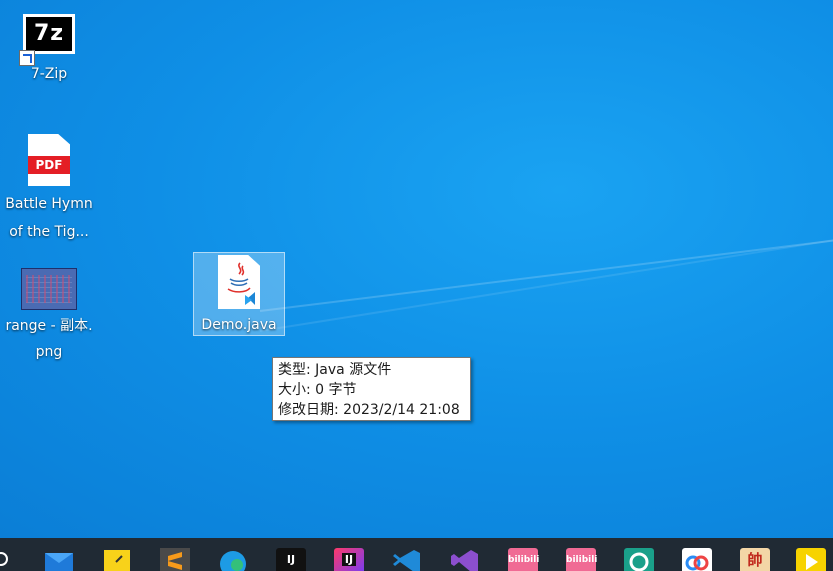  I want to click on chess-icon: 帥, so click(755, 559).